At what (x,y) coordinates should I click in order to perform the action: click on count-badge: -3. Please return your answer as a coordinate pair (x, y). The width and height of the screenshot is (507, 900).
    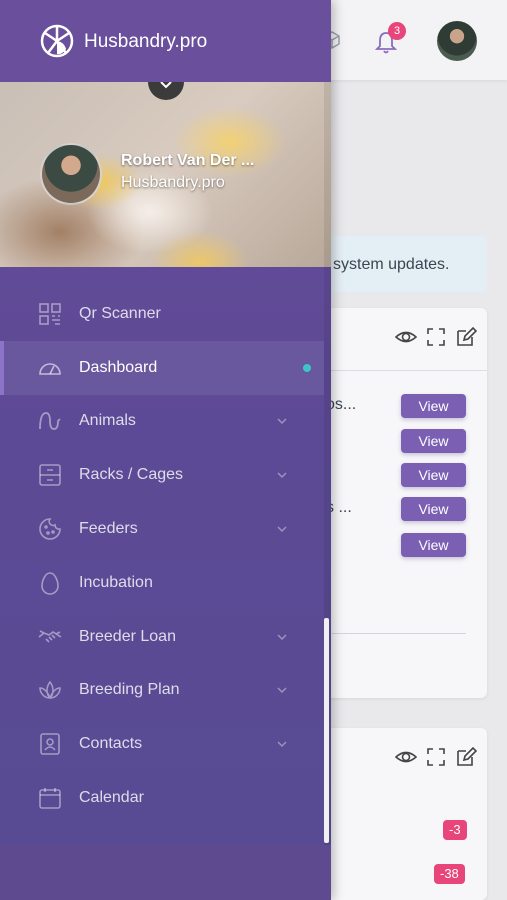
    Looking at the image, I should click on (455, 830).